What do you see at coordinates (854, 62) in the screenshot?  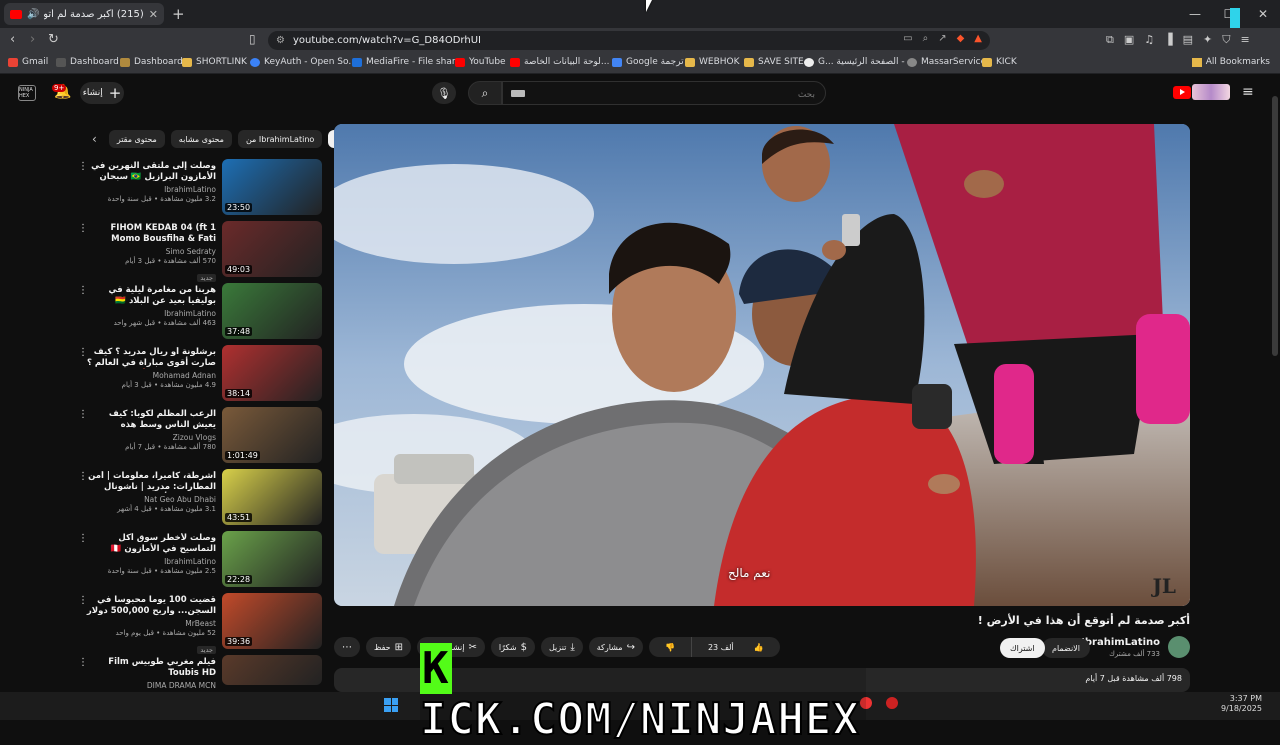 I see `bookmark-home-ar: G... الصفحة الرئيسية -` at bounding box center [854, 62].